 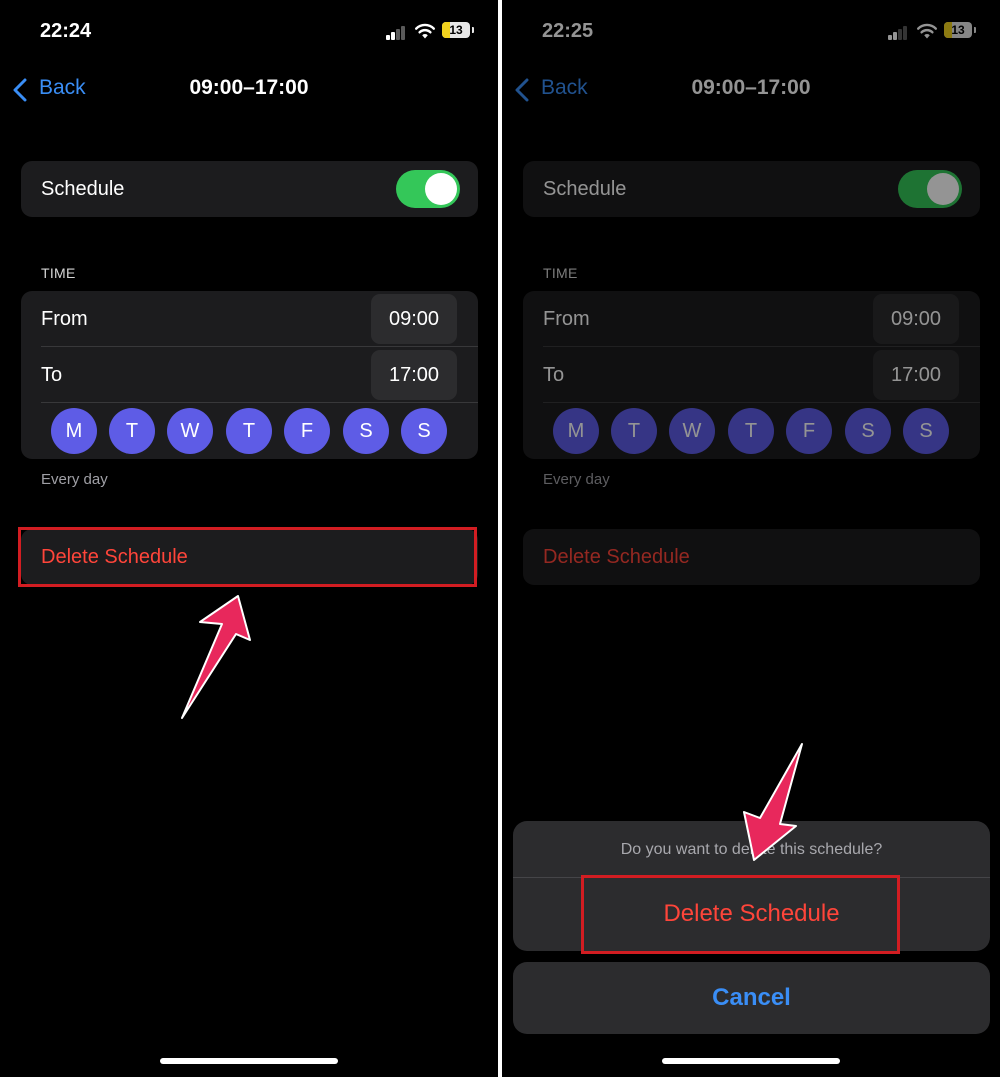 I want to click on schedule-card: Schedule, so click(x=249, y=189).